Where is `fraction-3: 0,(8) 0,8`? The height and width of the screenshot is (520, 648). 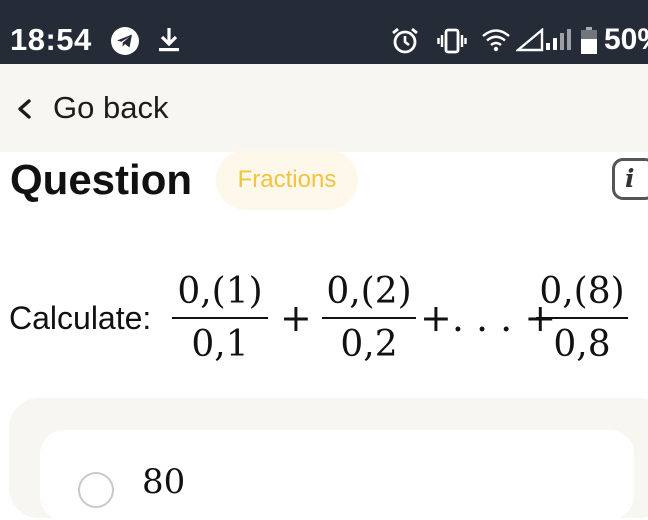 fraction-3: 0,(8) 0,8 is located at coordinates (582, 318).